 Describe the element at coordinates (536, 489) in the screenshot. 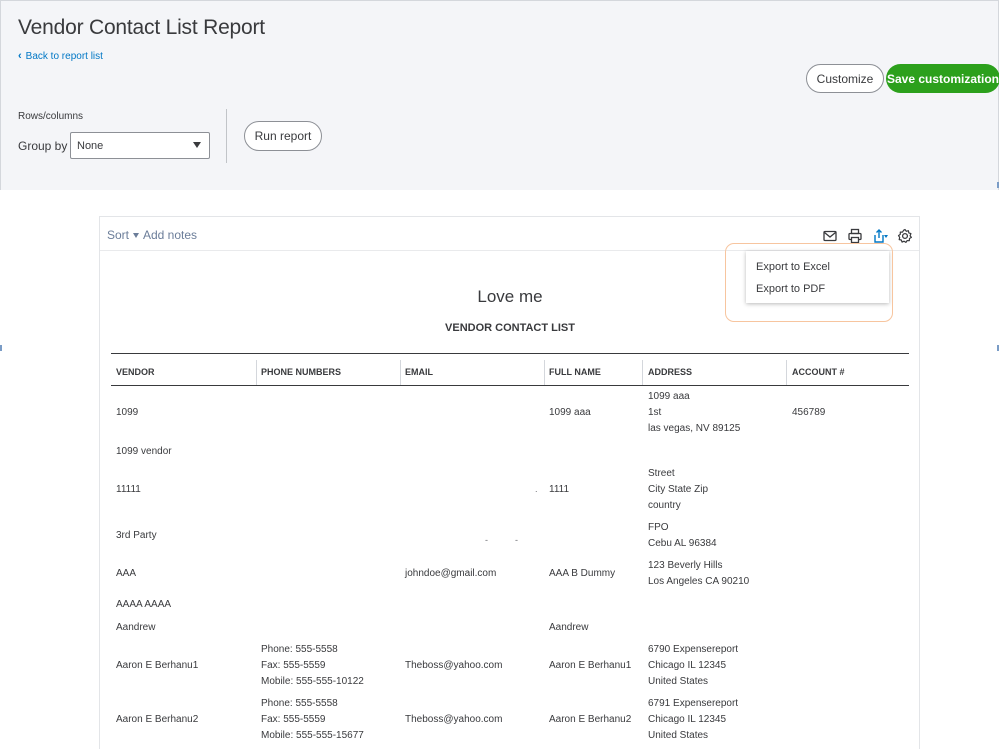

I see `stray-mark: .` at that location.